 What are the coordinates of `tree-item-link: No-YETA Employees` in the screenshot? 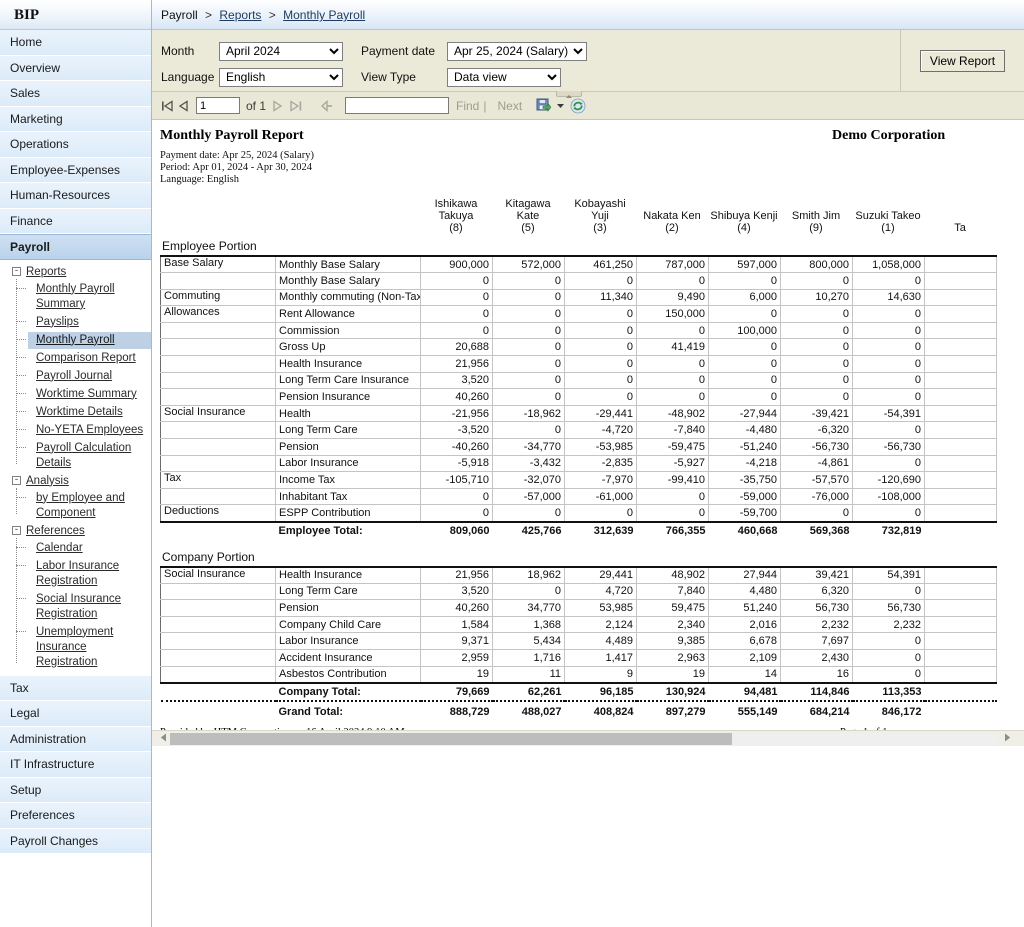 It's located at (89, 430).